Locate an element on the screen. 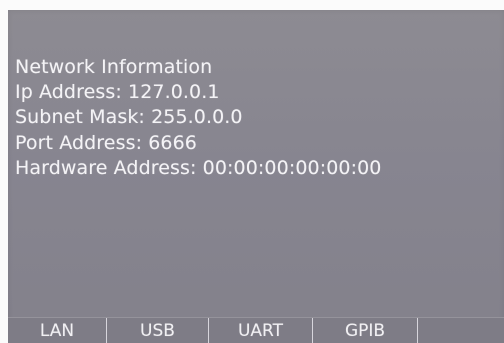  ip-address-value: Ip Address: 127.0.0.1 is located at coordinates (117, 92).